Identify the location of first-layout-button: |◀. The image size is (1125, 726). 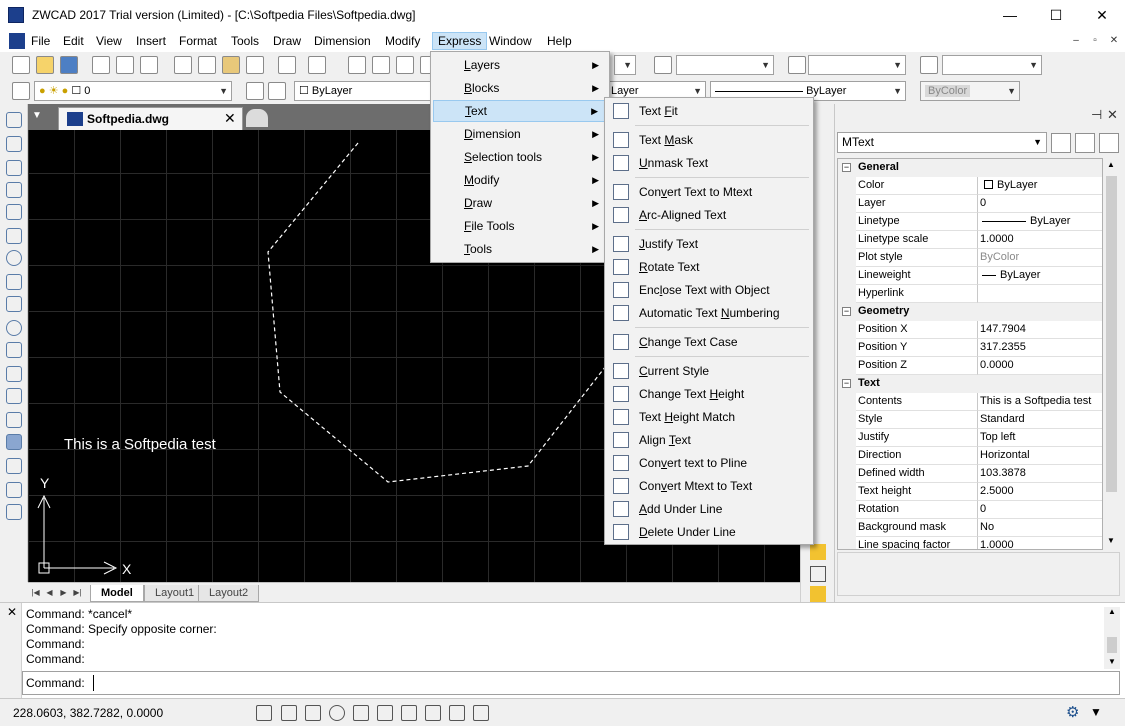
(35, 592).